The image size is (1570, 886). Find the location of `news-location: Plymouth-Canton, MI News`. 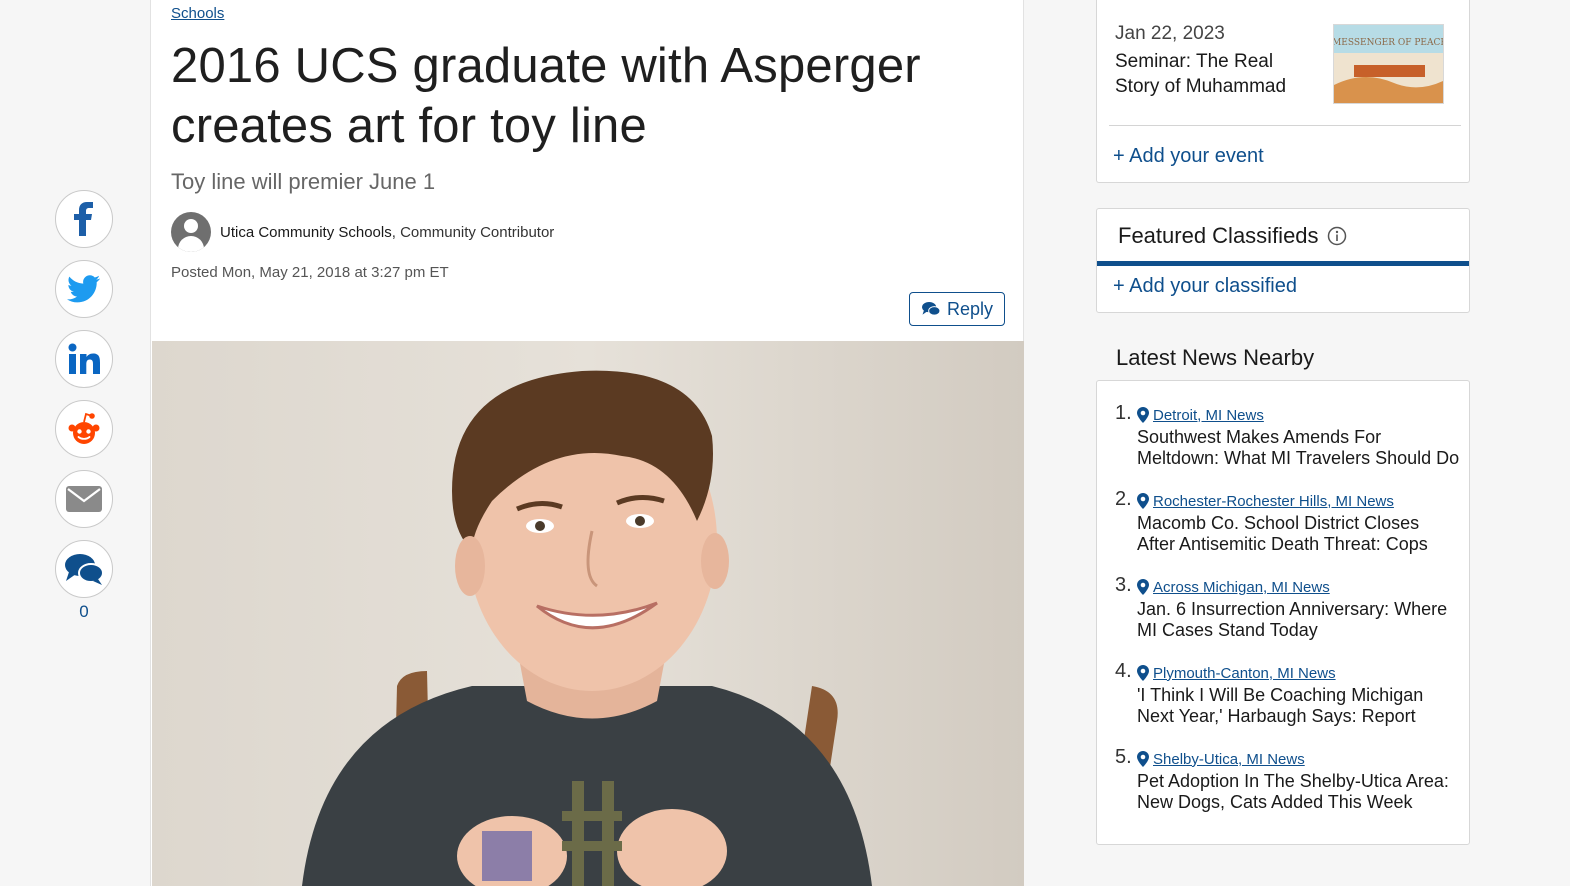

news-location: Plymouth-Canton, MI News is located at coordinates (1244, 673).